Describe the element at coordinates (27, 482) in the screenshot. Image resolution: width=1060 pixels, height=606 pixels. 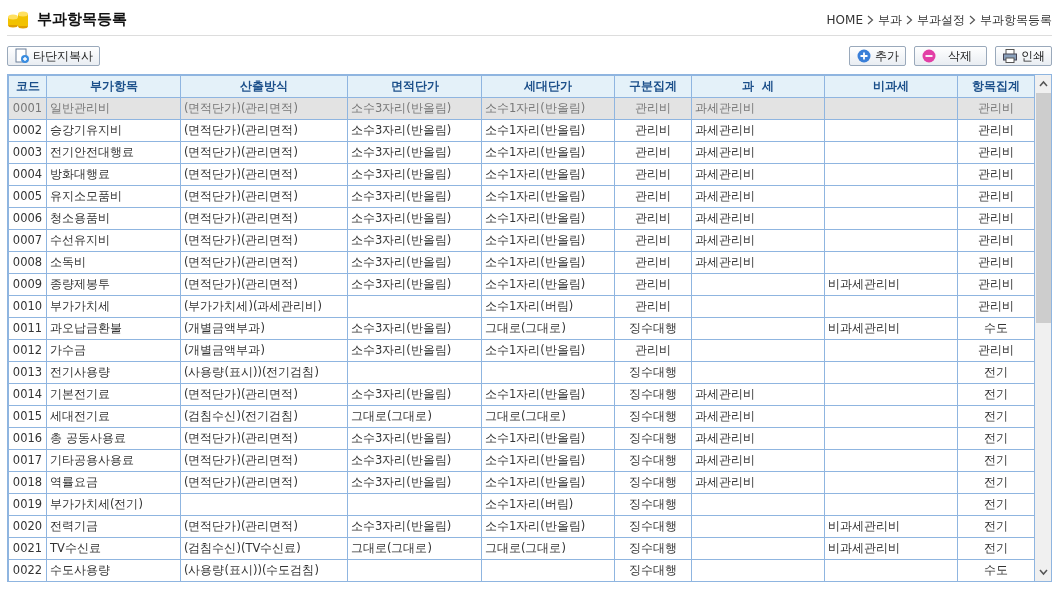
I see `table-cell: 0018` at that location.